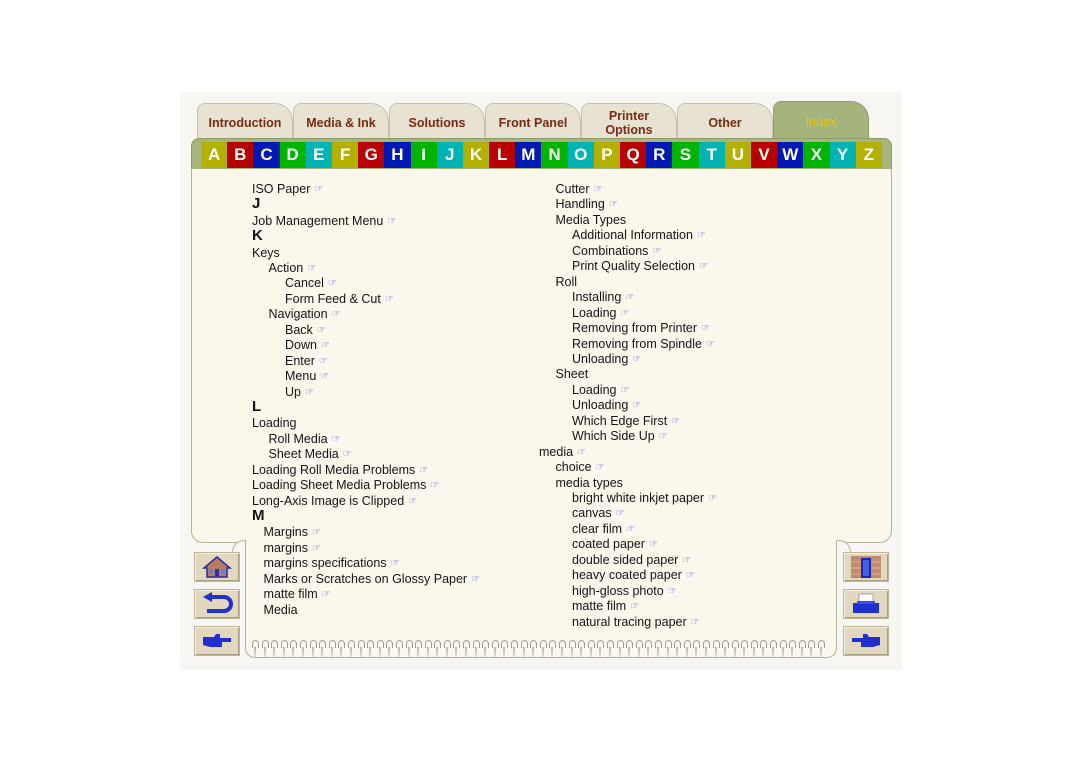  Describe the element at coordinates (629, 122) in the screenshot. I see `tab-printer-options: Printer Options` at that location.